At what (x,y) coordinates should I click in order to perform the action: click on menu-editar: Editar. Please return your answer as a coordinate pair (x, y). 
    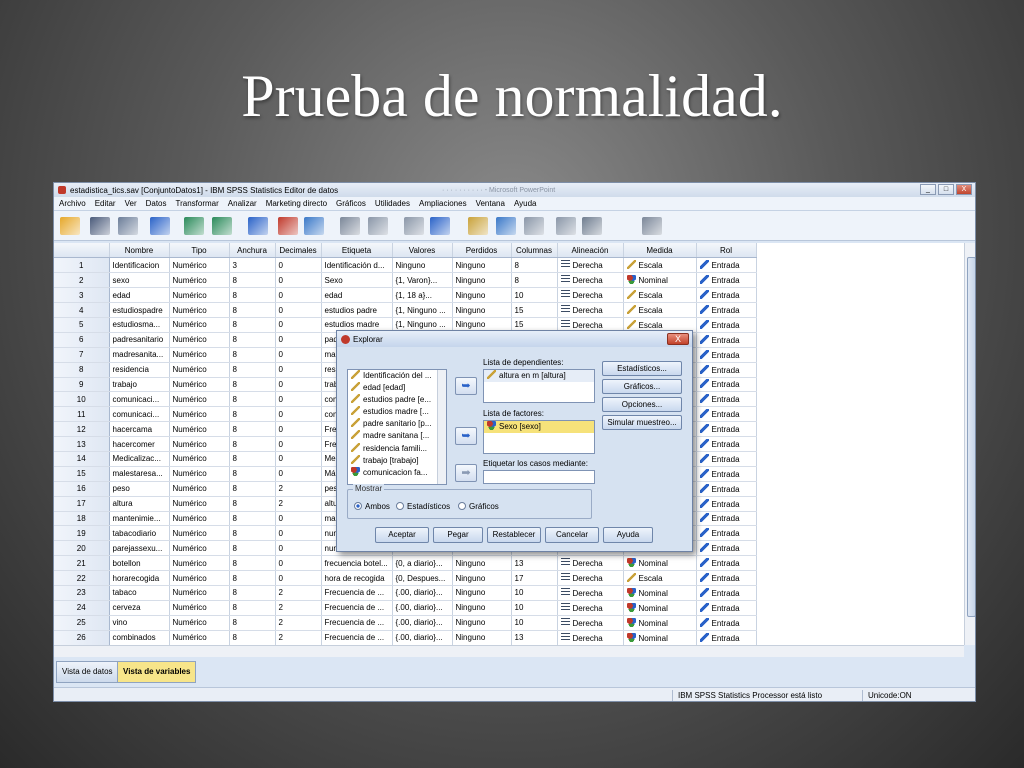
    Looking at the image, I should click on (107, 203).